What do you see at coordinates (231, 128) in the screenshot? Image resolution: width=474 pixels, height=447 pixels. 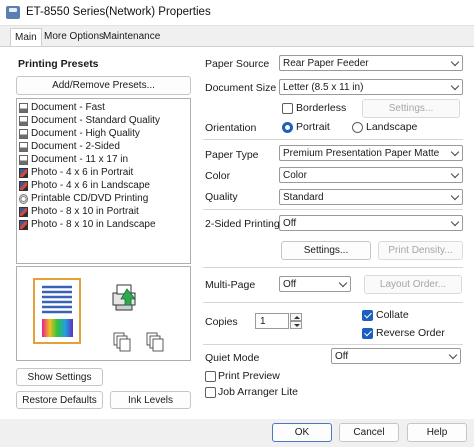 I see `orientation-label: Orientation` at bounding box center [231, 128].